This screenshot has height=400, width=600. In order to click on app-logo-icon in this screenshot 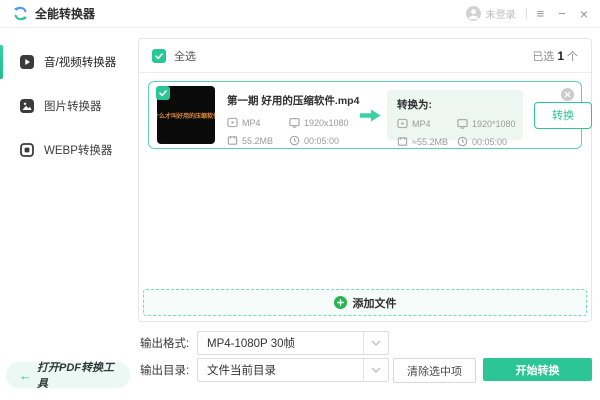, I will do `click(20, 13)`.